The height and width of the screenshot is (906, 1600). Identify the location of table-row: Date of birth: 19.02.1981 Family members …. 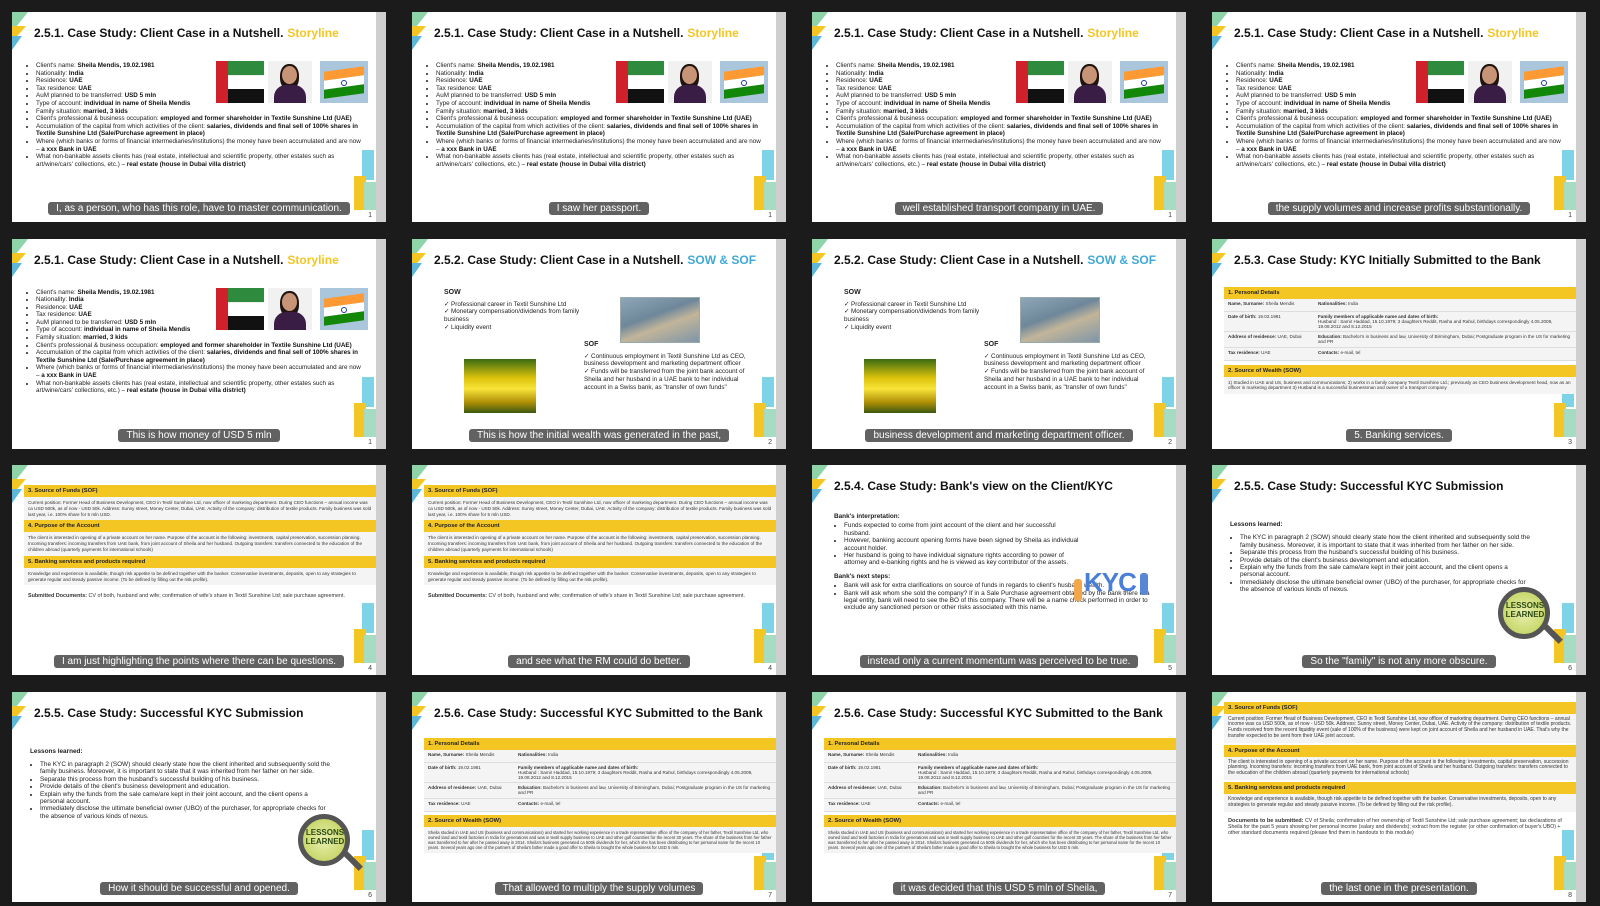
(1400, 321).